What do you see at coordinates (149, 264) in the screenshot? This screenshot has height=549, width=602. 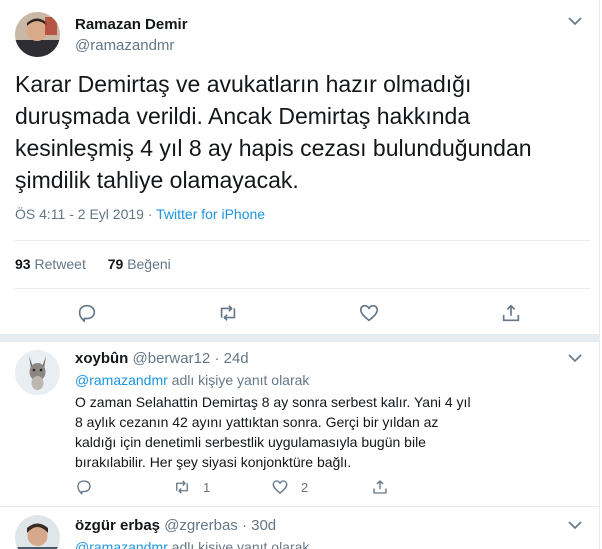 I see `likes-label: Beğeni` at bounding box center [149, 264].